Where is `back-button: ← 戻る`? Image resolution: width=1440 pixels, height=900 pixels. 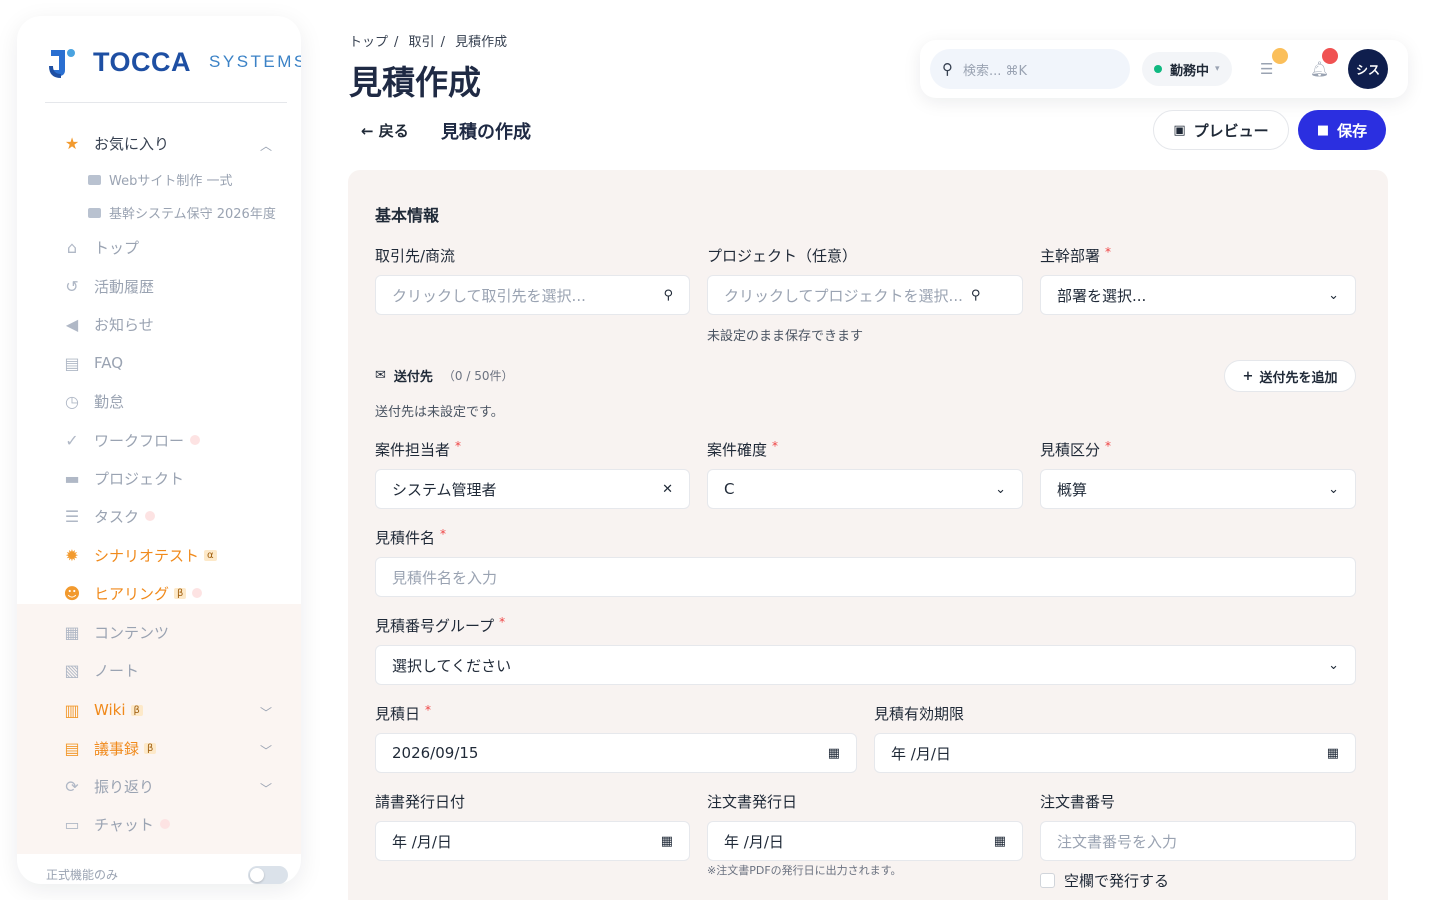
back-button: ← 戻る is located at coordinates (385, 130).